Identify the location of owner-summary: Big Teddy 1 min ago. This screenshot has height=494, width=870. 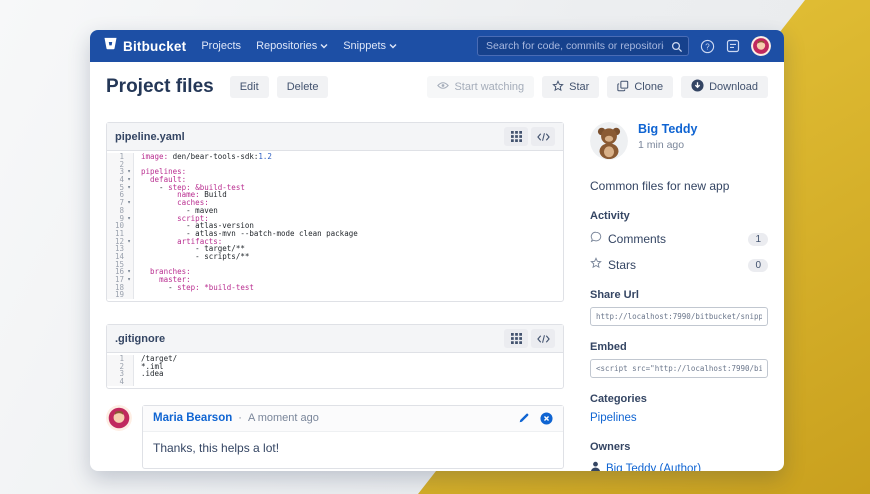
(679, 141).